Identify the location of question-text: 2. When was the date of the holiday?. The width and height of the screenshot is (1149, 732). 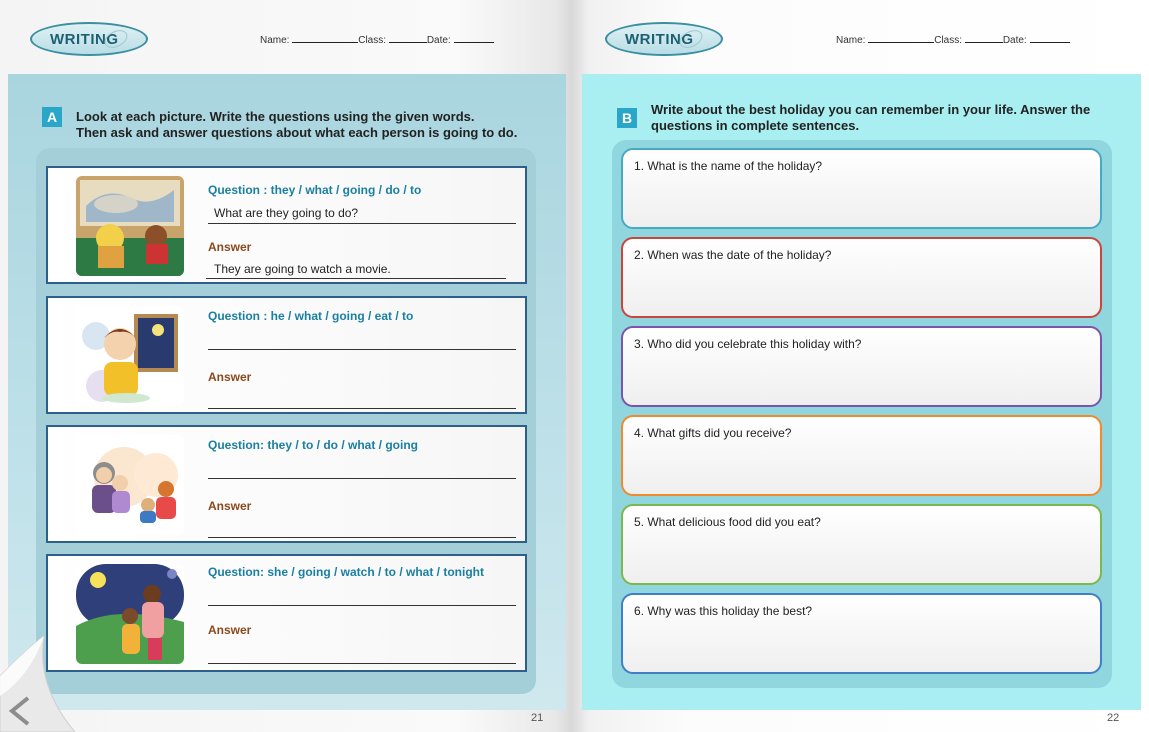
(733, 255).